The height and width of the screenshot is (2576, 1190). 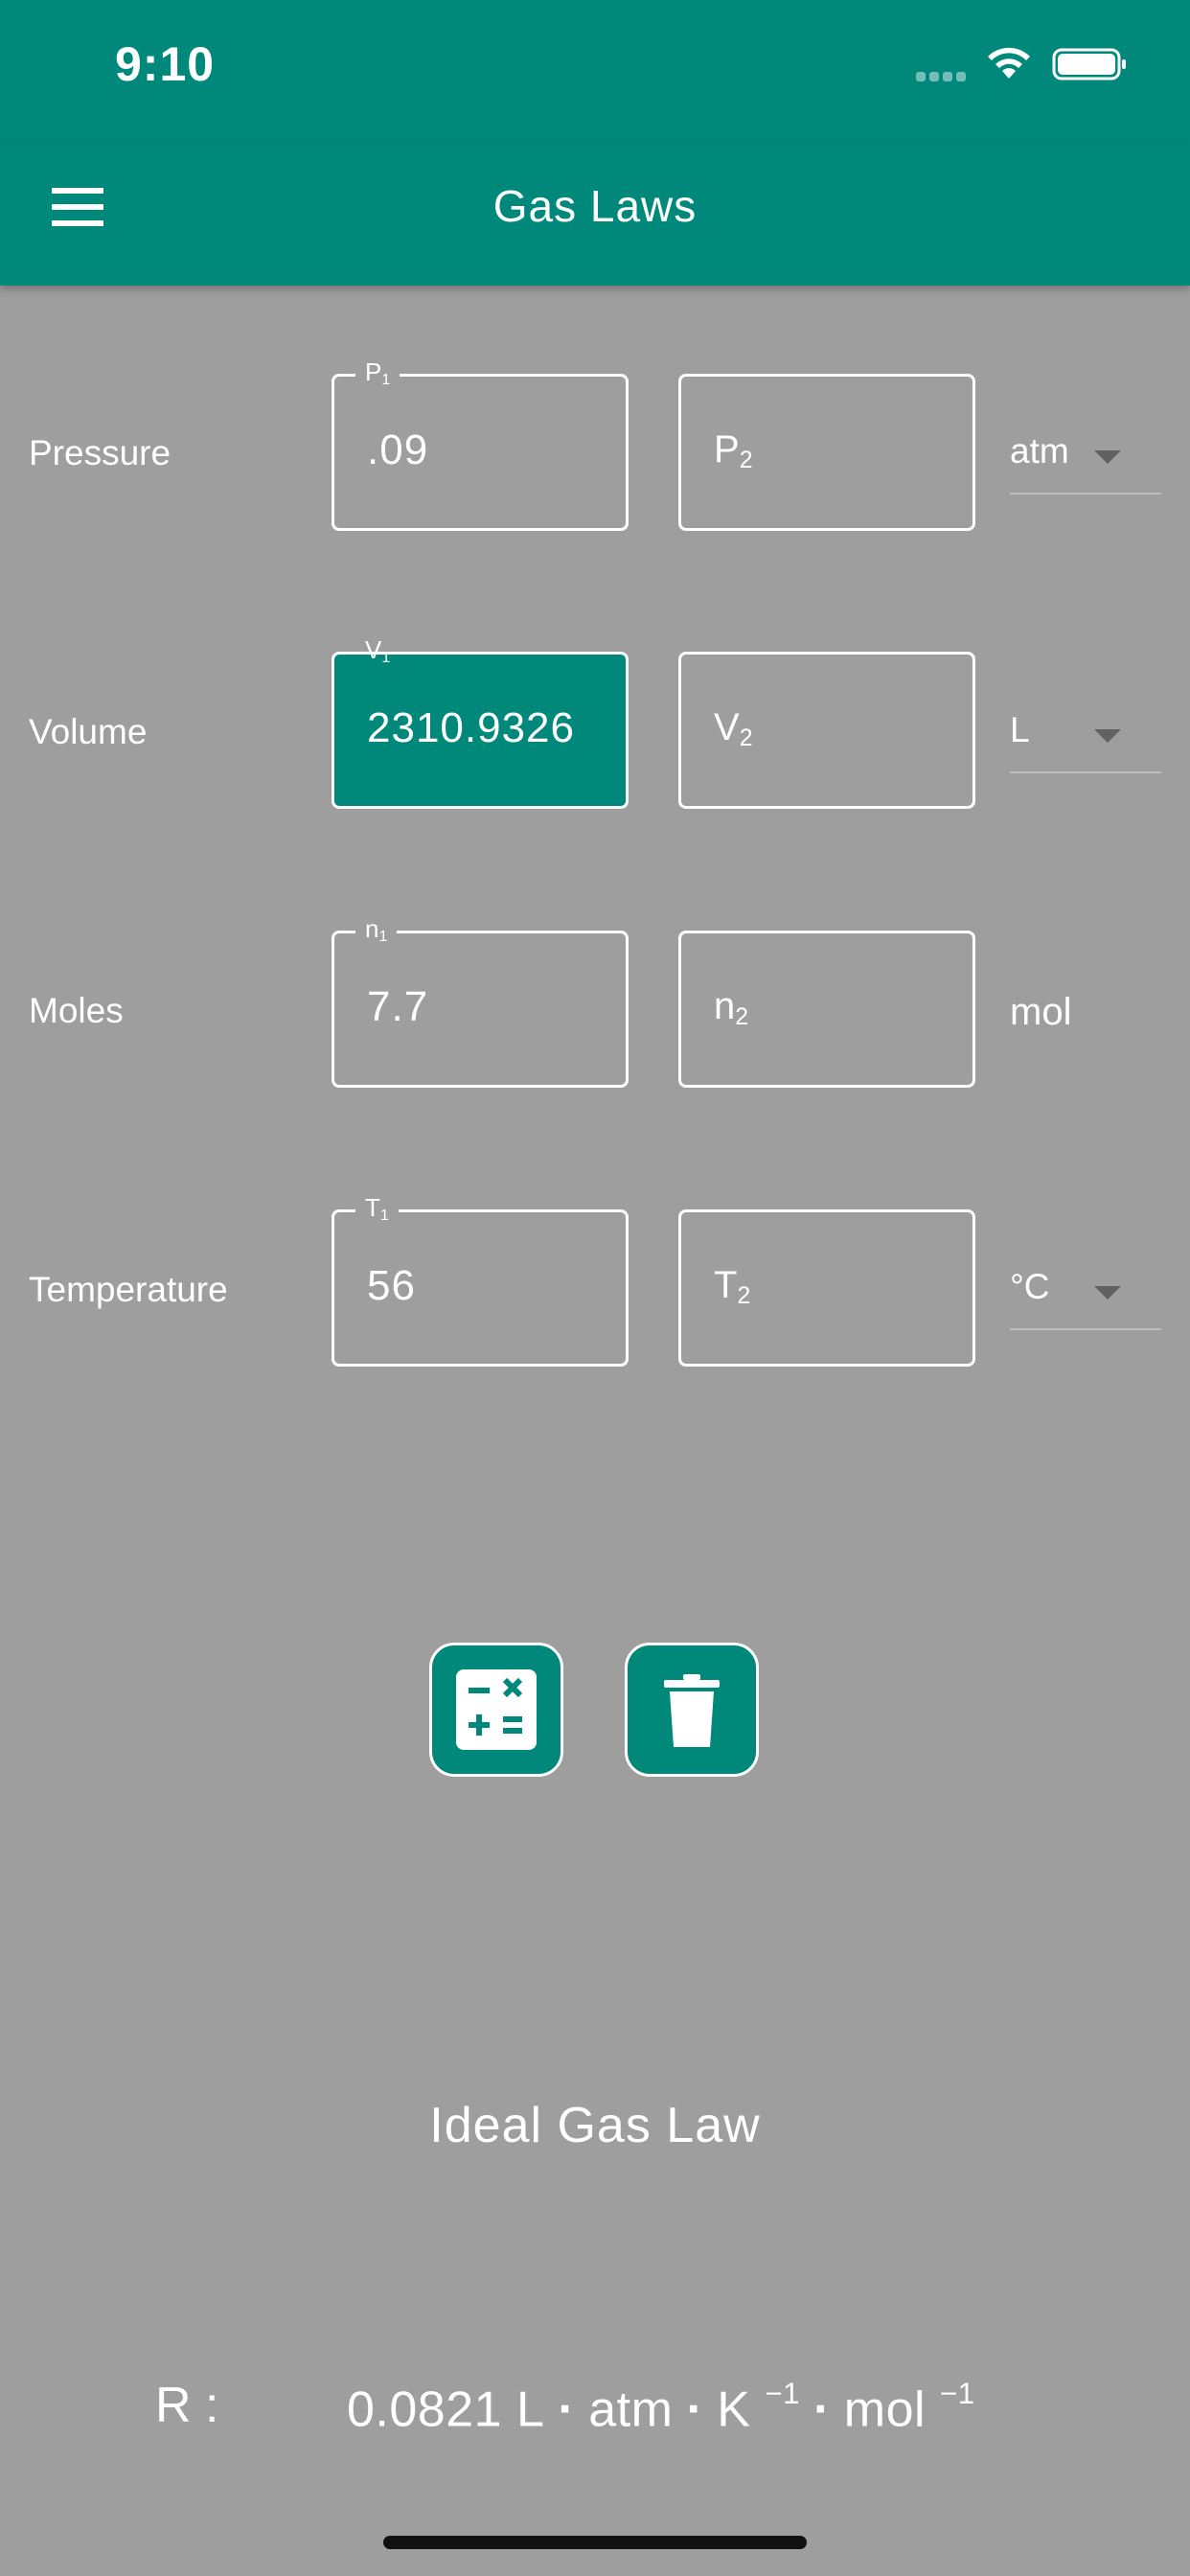 What do you see at coordinates (826, 1009) in the screenshot?
I see `moles-2-field: n2` at bounding box center [826, 1009].